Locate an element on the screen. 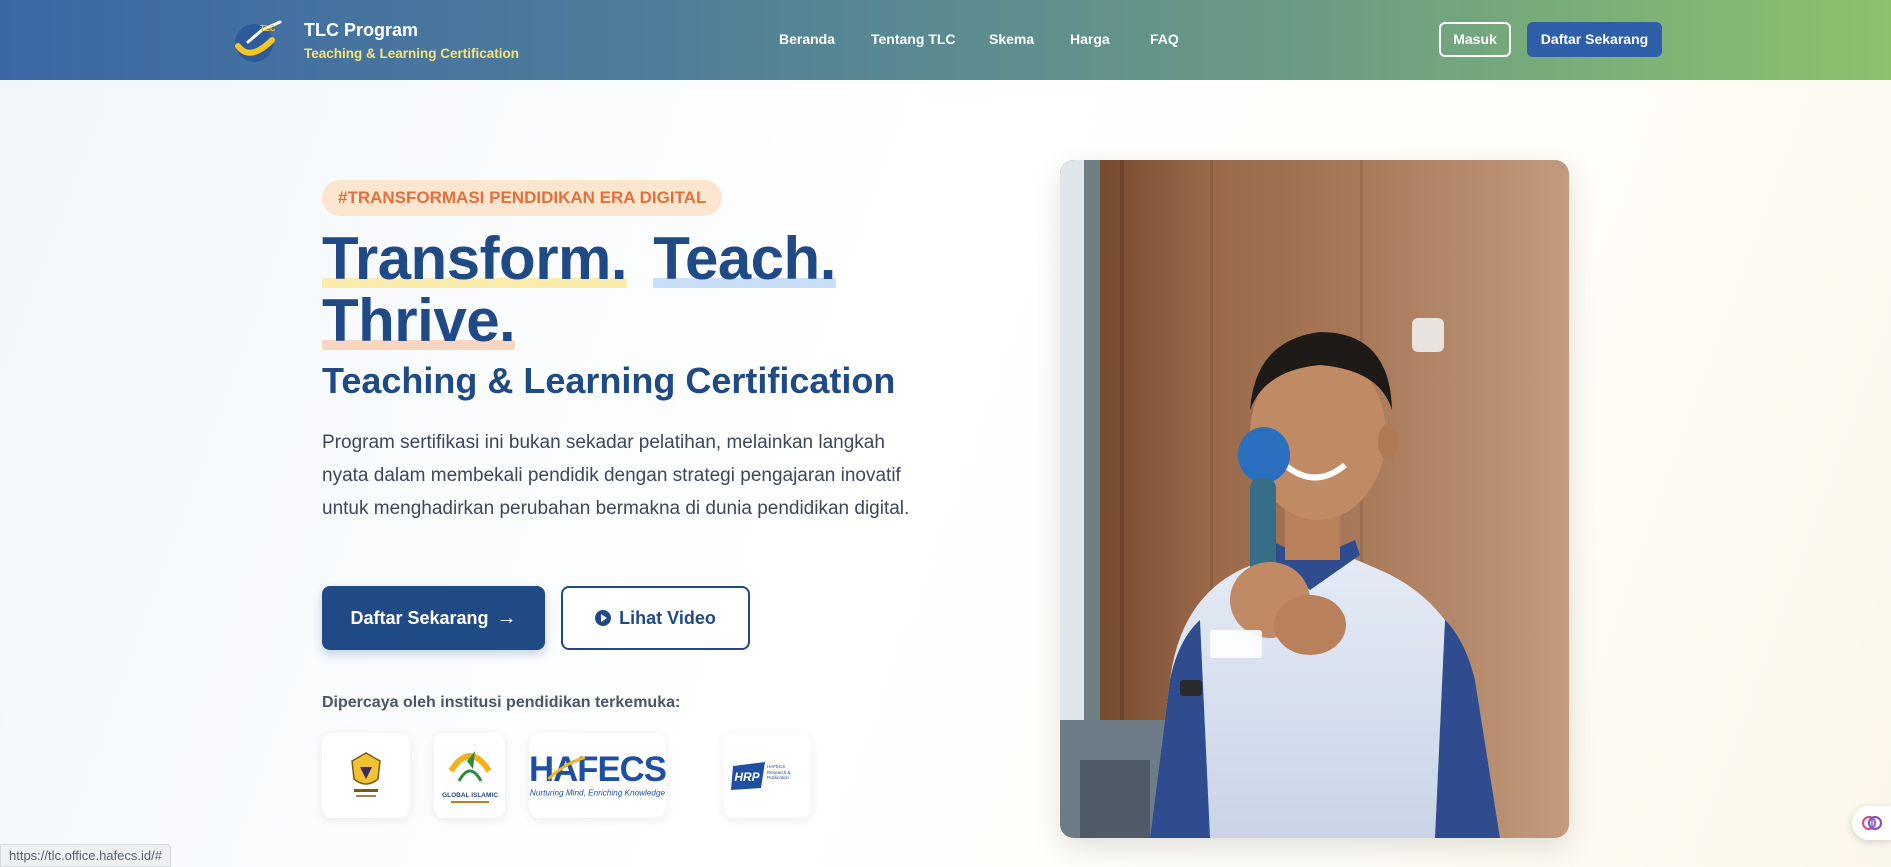 The height and width of the screenshot is (867, 1891). headline-word-thrive: Thrive. is located at coordinates (419, 320).